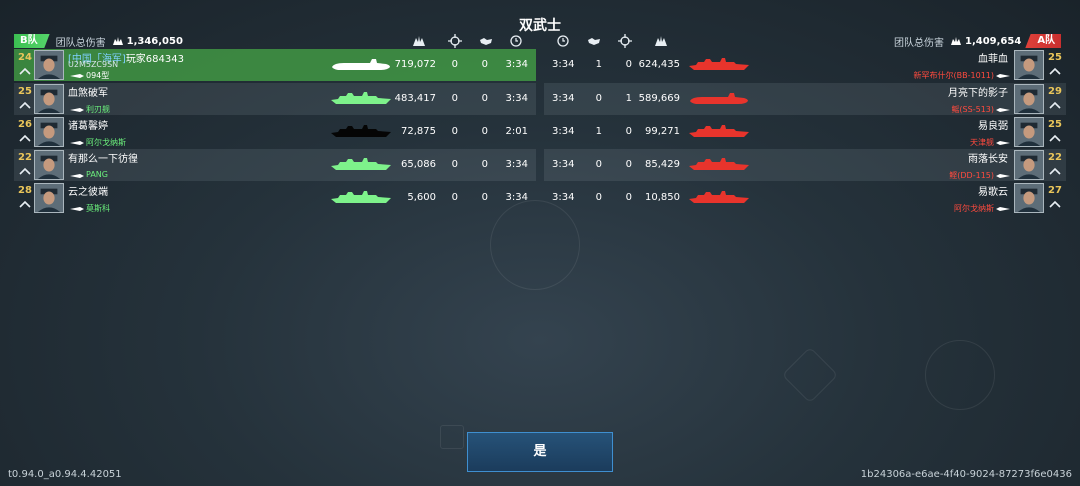  I want to click on player-name-text: 血煞破军, so click(88, 93).